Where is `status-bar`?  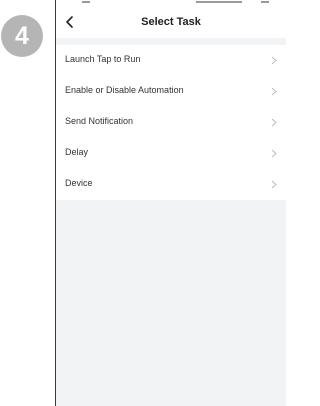 status-bar is located at coordinates (171, 4).